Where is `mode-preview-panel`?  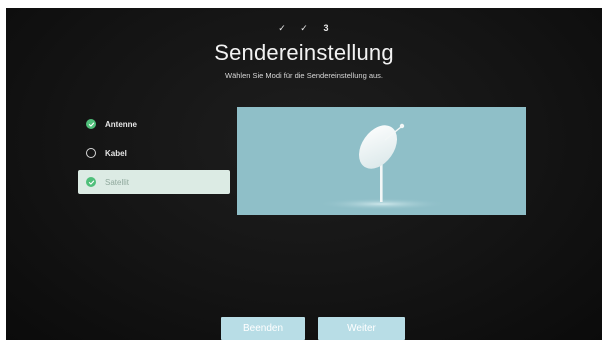 mode-preview-panel is located at coordinates (381, 161).